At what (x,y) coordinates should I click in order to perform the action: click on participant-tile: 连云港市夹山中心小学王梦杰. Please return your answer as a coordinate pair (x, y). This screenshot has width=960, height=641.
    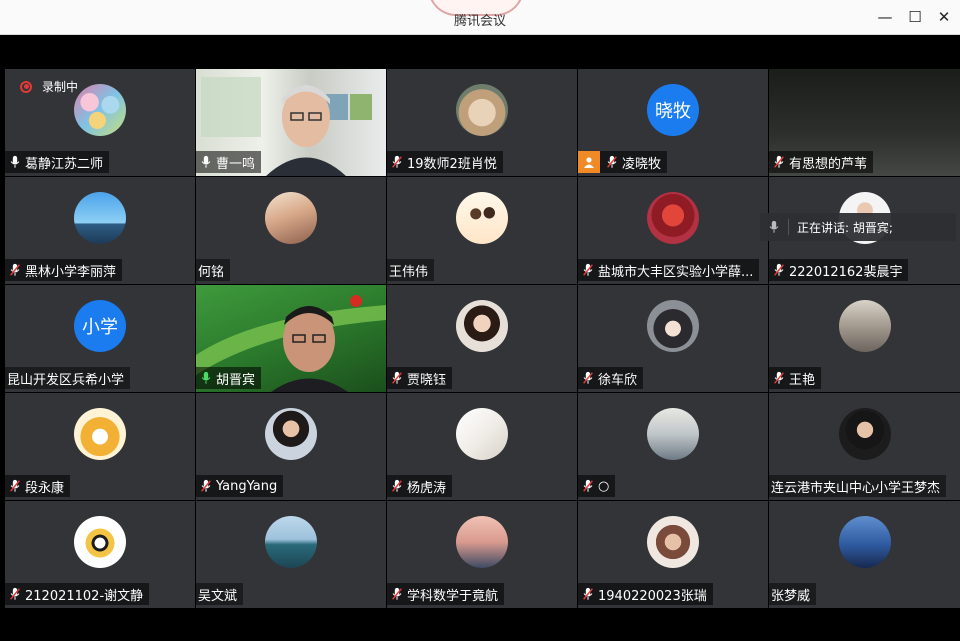
    Looking at the image, I should click on (864, 446).